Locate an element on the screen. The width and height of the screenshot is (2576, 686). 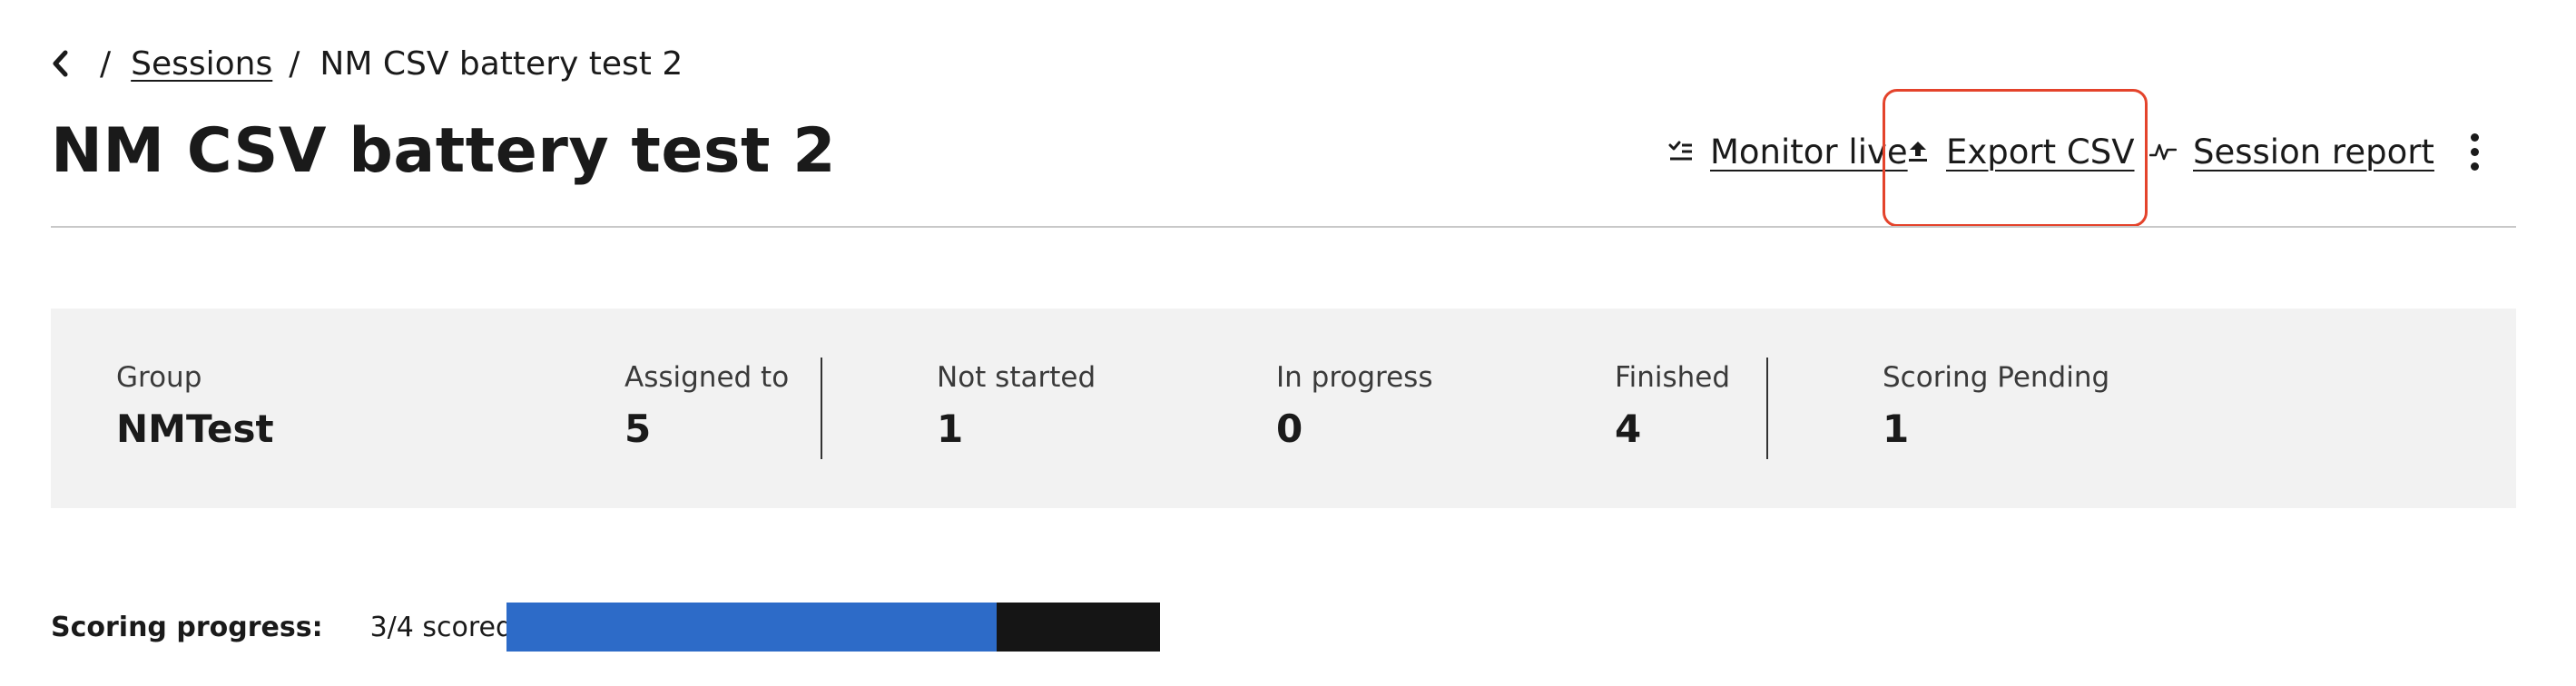
back-chevron-icon is located at coordinates (67, 63).